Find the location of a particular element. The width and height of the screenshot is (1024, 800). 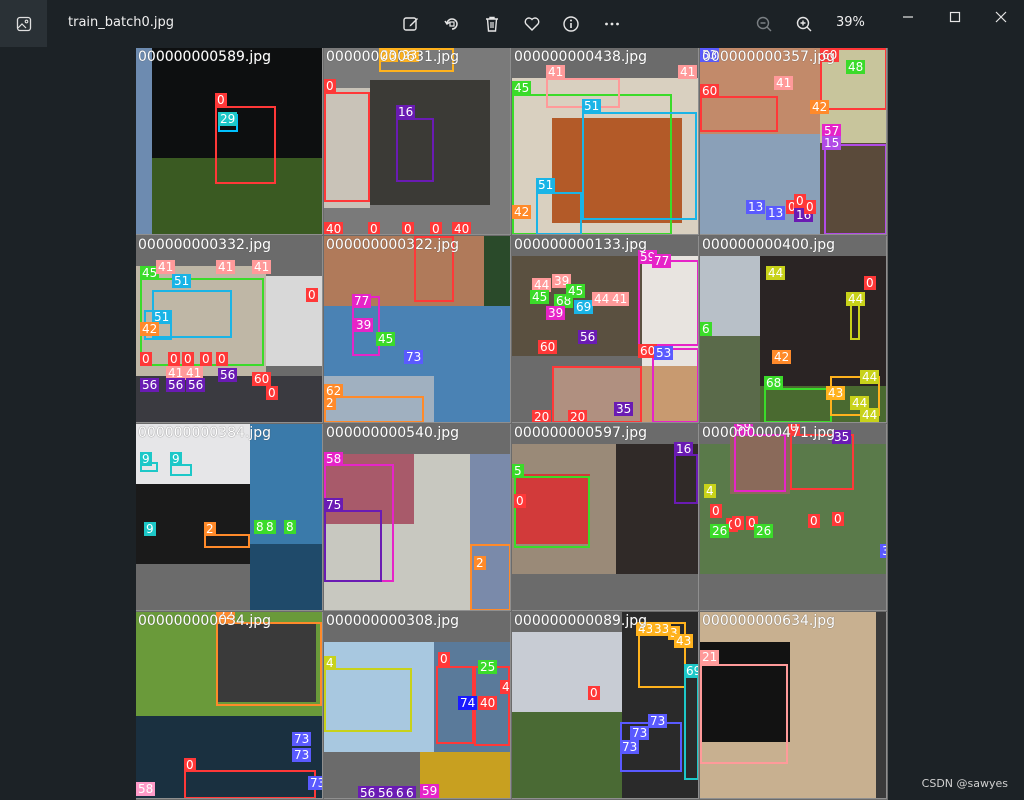

title-bar: train_batch0.jpg 39% is located at coordinates (512, 23).